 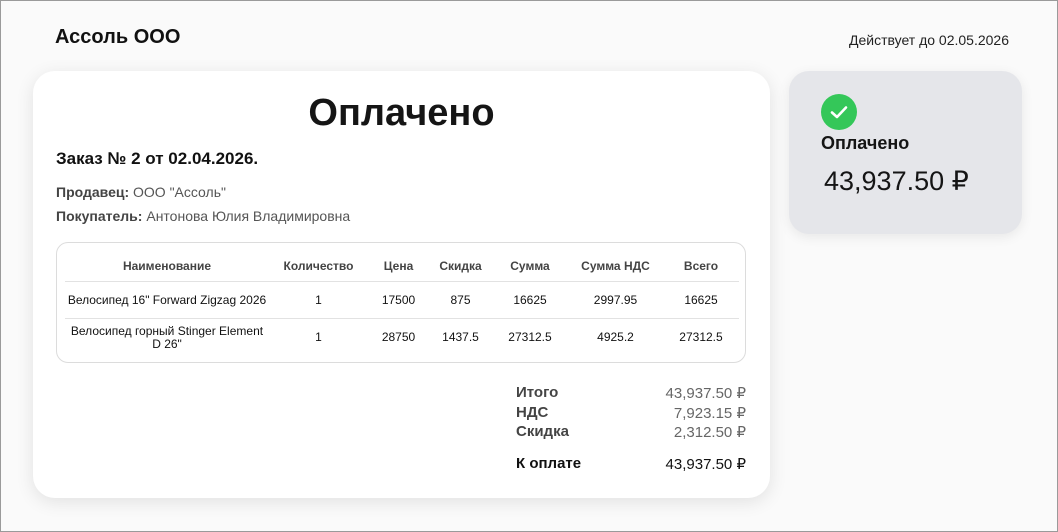 What do you see at coordinates (318, 265) in the screenshot?
I see `column-header-quantity: Количество` at bounding box center [318, 265].